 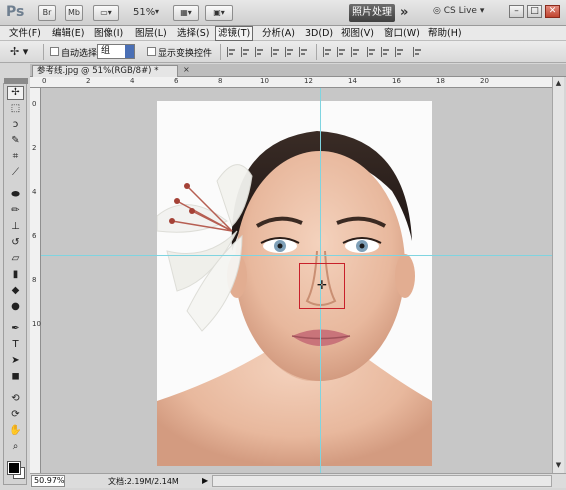 What do you see at coordinates (47, 13) in the screenshot?
I see `bridge-button: Br` at bounding box center [47, 13].